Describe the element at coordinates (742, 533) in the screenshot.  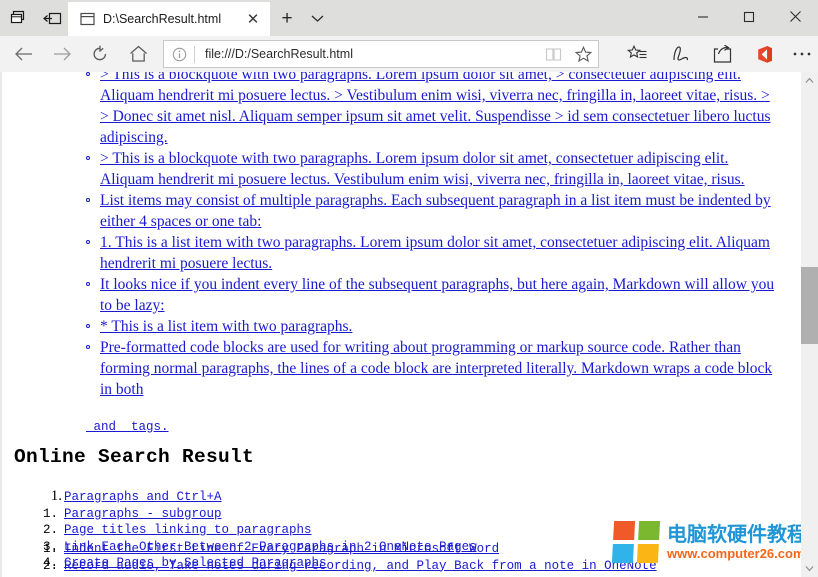
I see `watermark-site-name: 电脑软硬件教程网` at that location.